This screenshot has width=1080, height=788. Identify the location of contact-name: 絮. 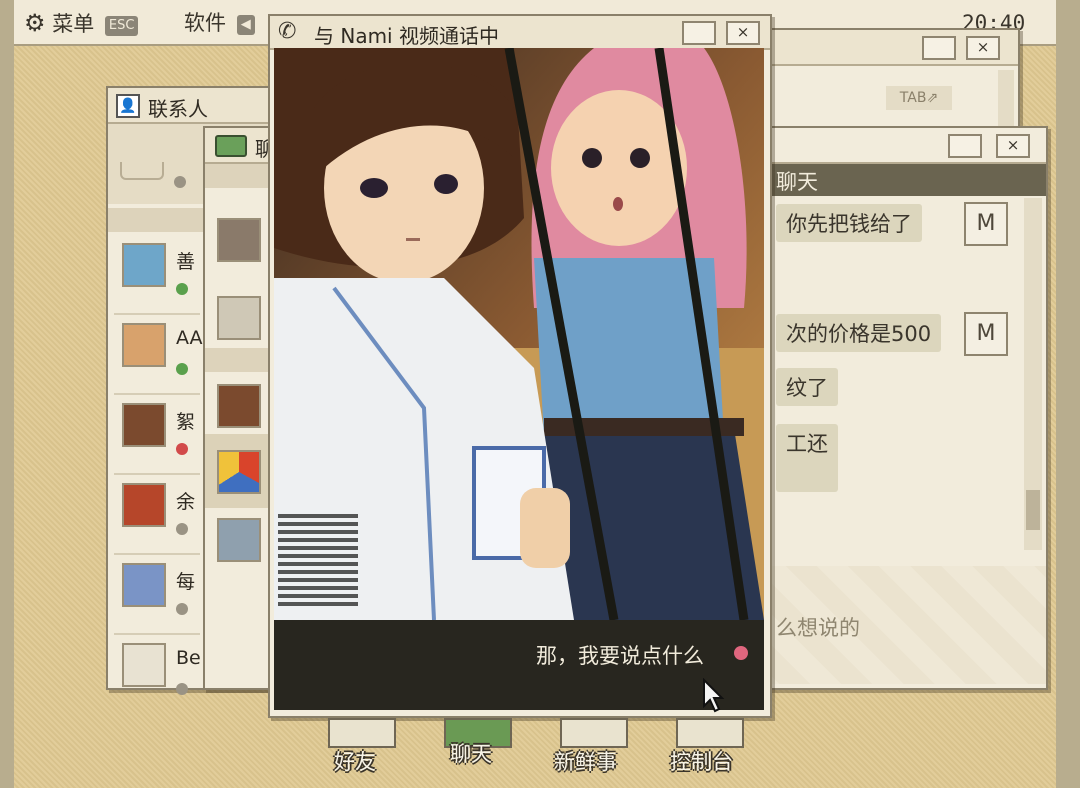
(186, 422).